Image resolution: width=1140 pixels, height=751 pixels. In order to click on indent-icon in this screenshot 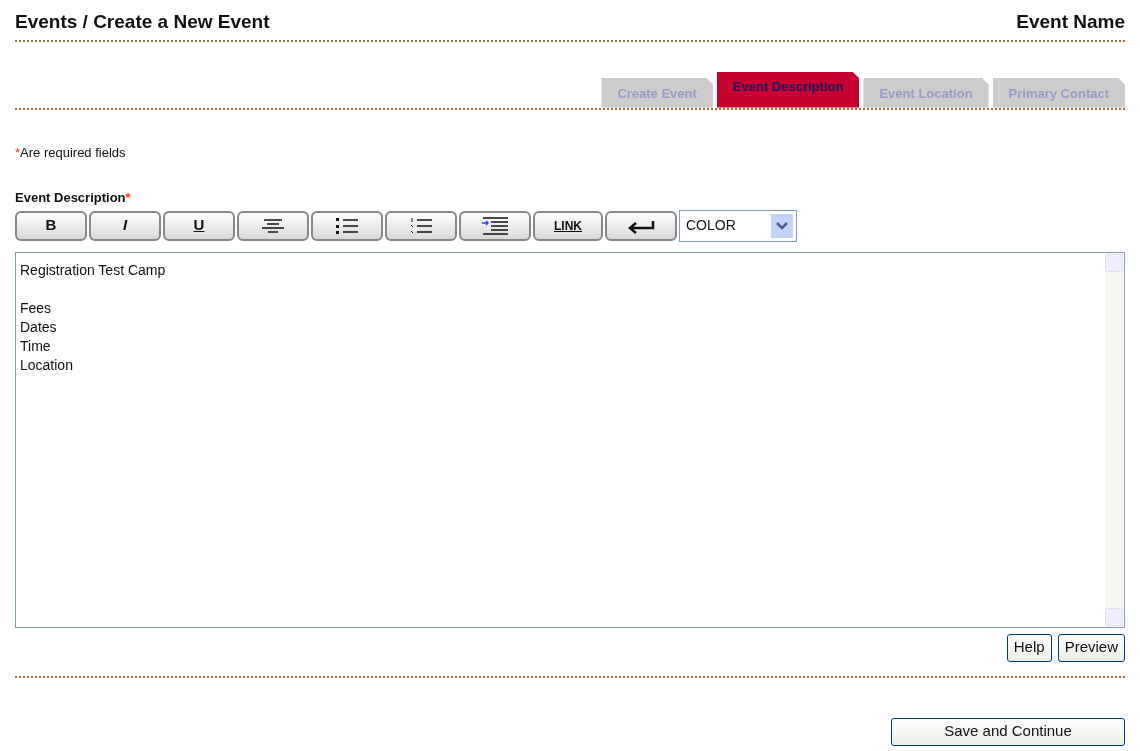, I will do `click(495, 225)`.